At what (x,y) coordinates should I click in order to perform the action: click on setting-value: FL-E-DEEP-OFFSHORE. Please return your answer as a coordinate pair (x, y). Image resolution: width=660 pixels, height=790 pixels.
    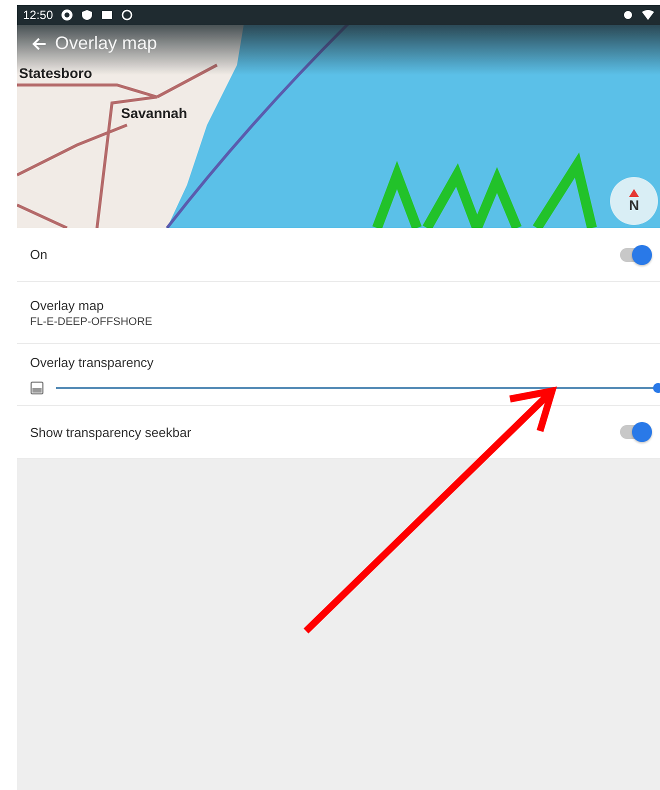
    Looking at the image, I should click on (92, 322).